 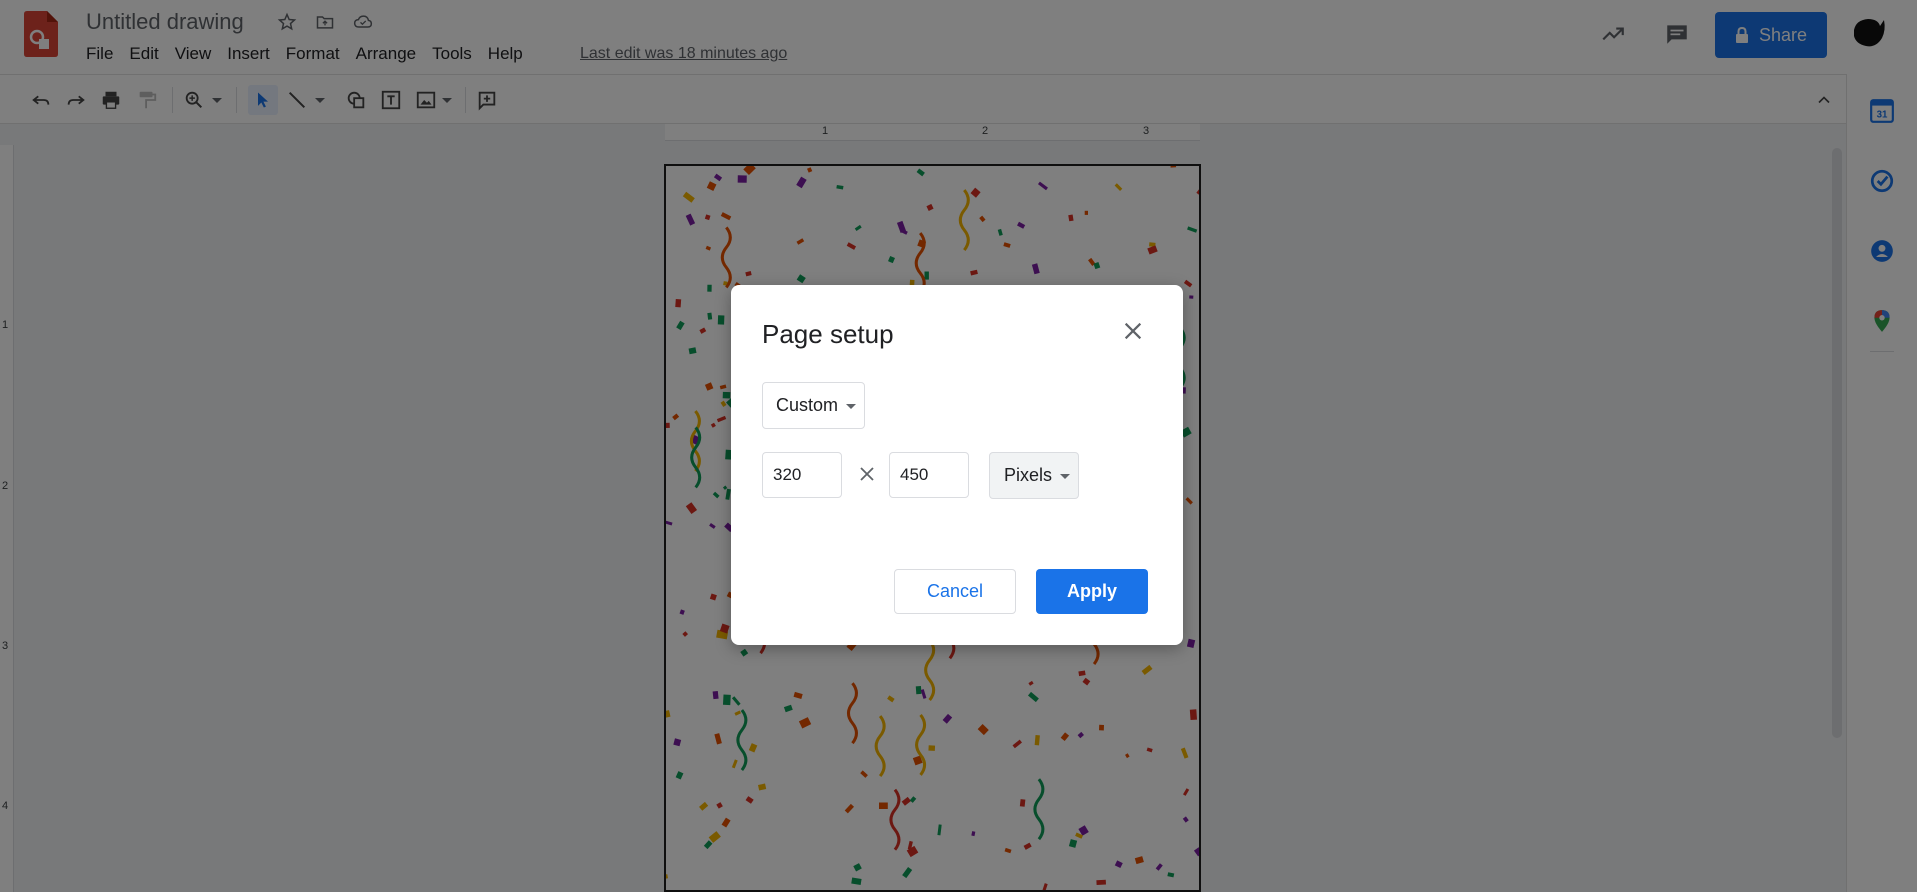 I want to click on page-size-preset-select: Custom, so click(x=813, y=405).